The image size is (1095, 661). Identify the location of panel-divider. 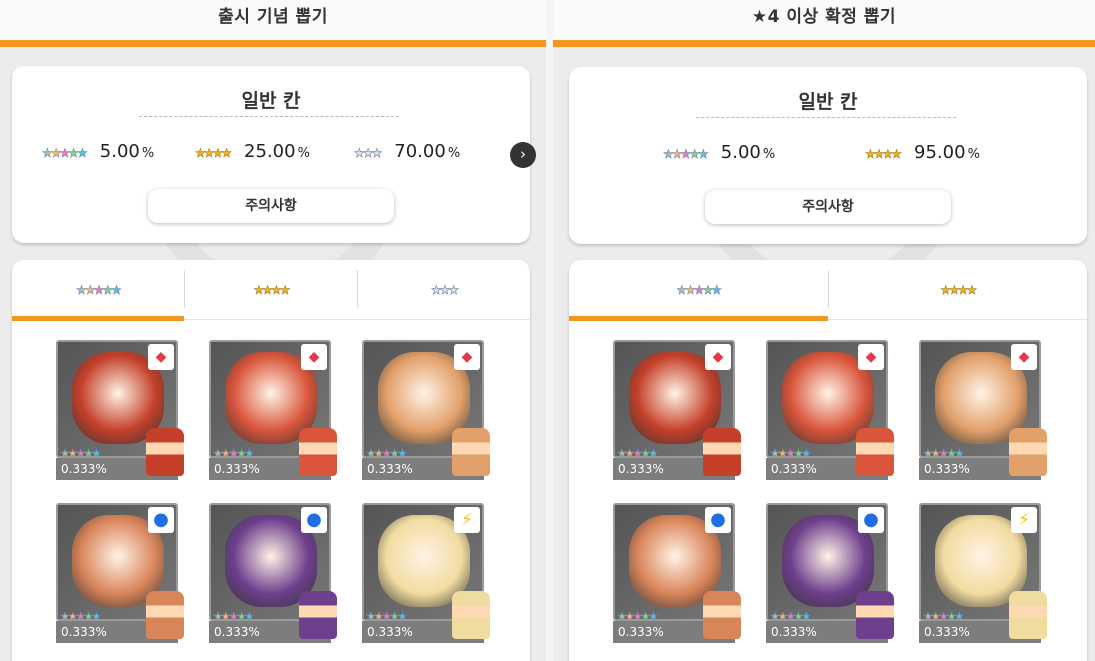
(549, 330).